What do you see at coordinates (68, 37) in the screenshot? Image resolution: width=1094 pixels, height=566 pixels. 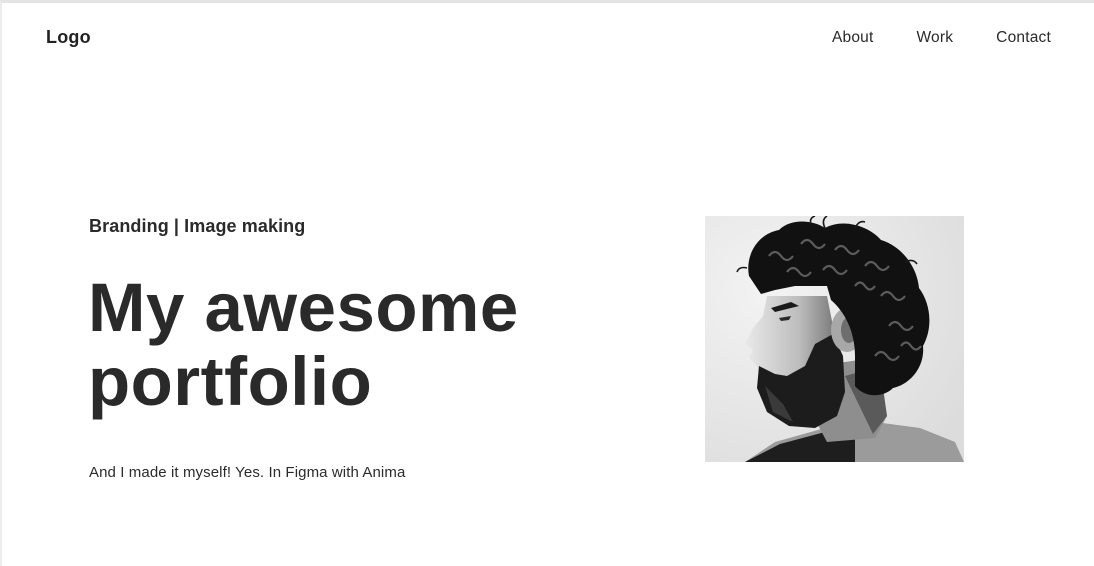 I see `logo: Logo` at bounding box center [68, 37].